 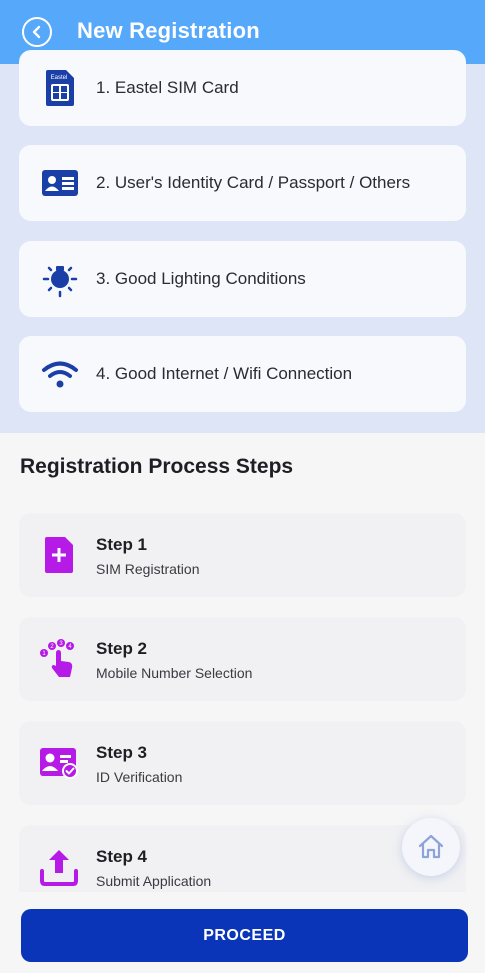 I want to click on requirement-item-sim-card: Eastel 1. Eastel SIM Card, so click(x=242, y=88).